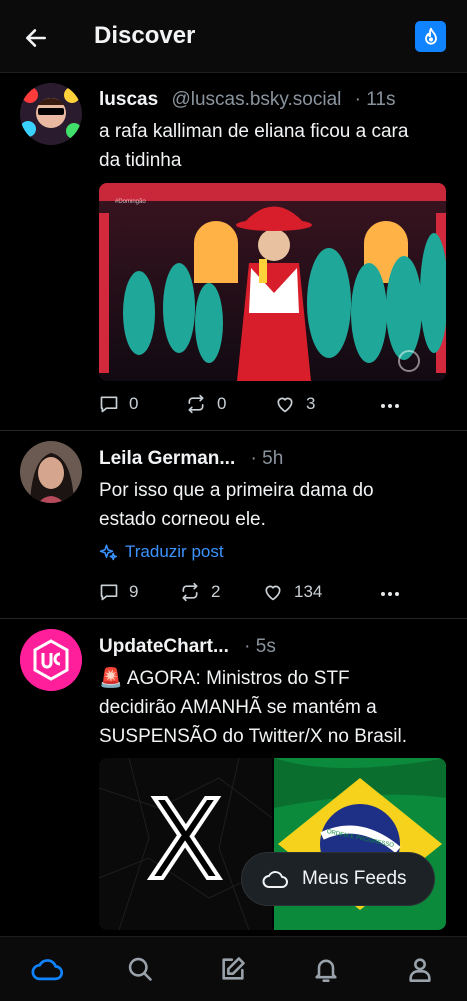 Image resolution: width=467 pixels, height=1001 pixels. I want to click on post-text-line: da tidinha, so click(140, 160).